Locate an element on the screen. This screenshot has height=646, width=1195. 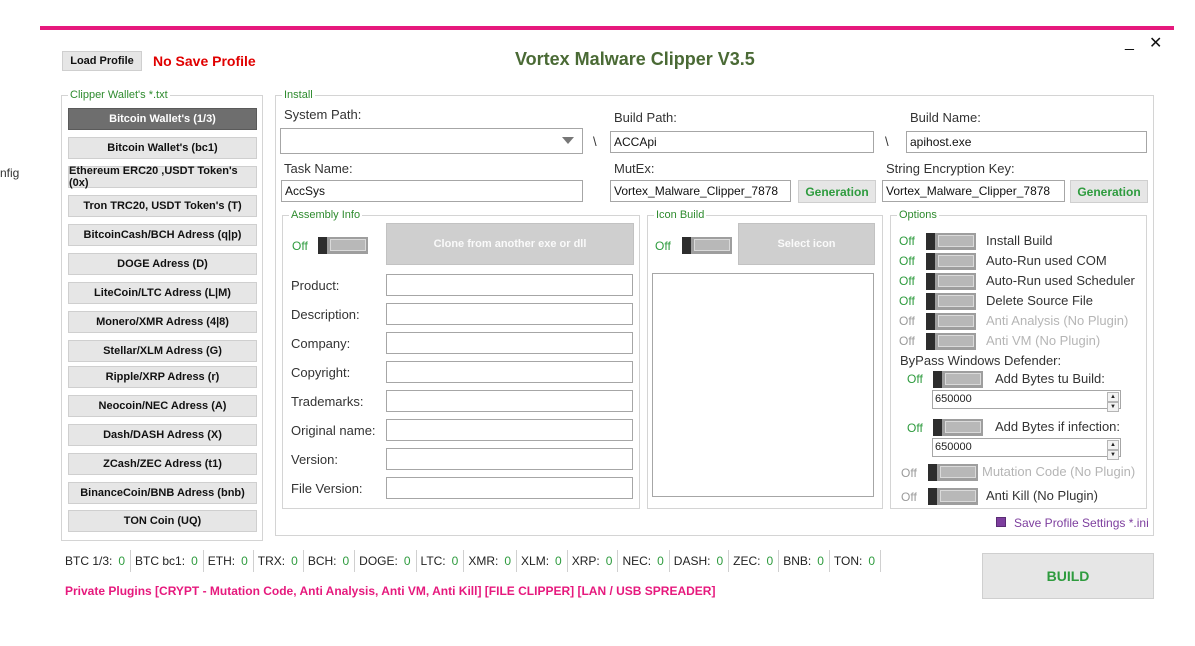
close-button: ✕ is located at coordinates (1155, 43).